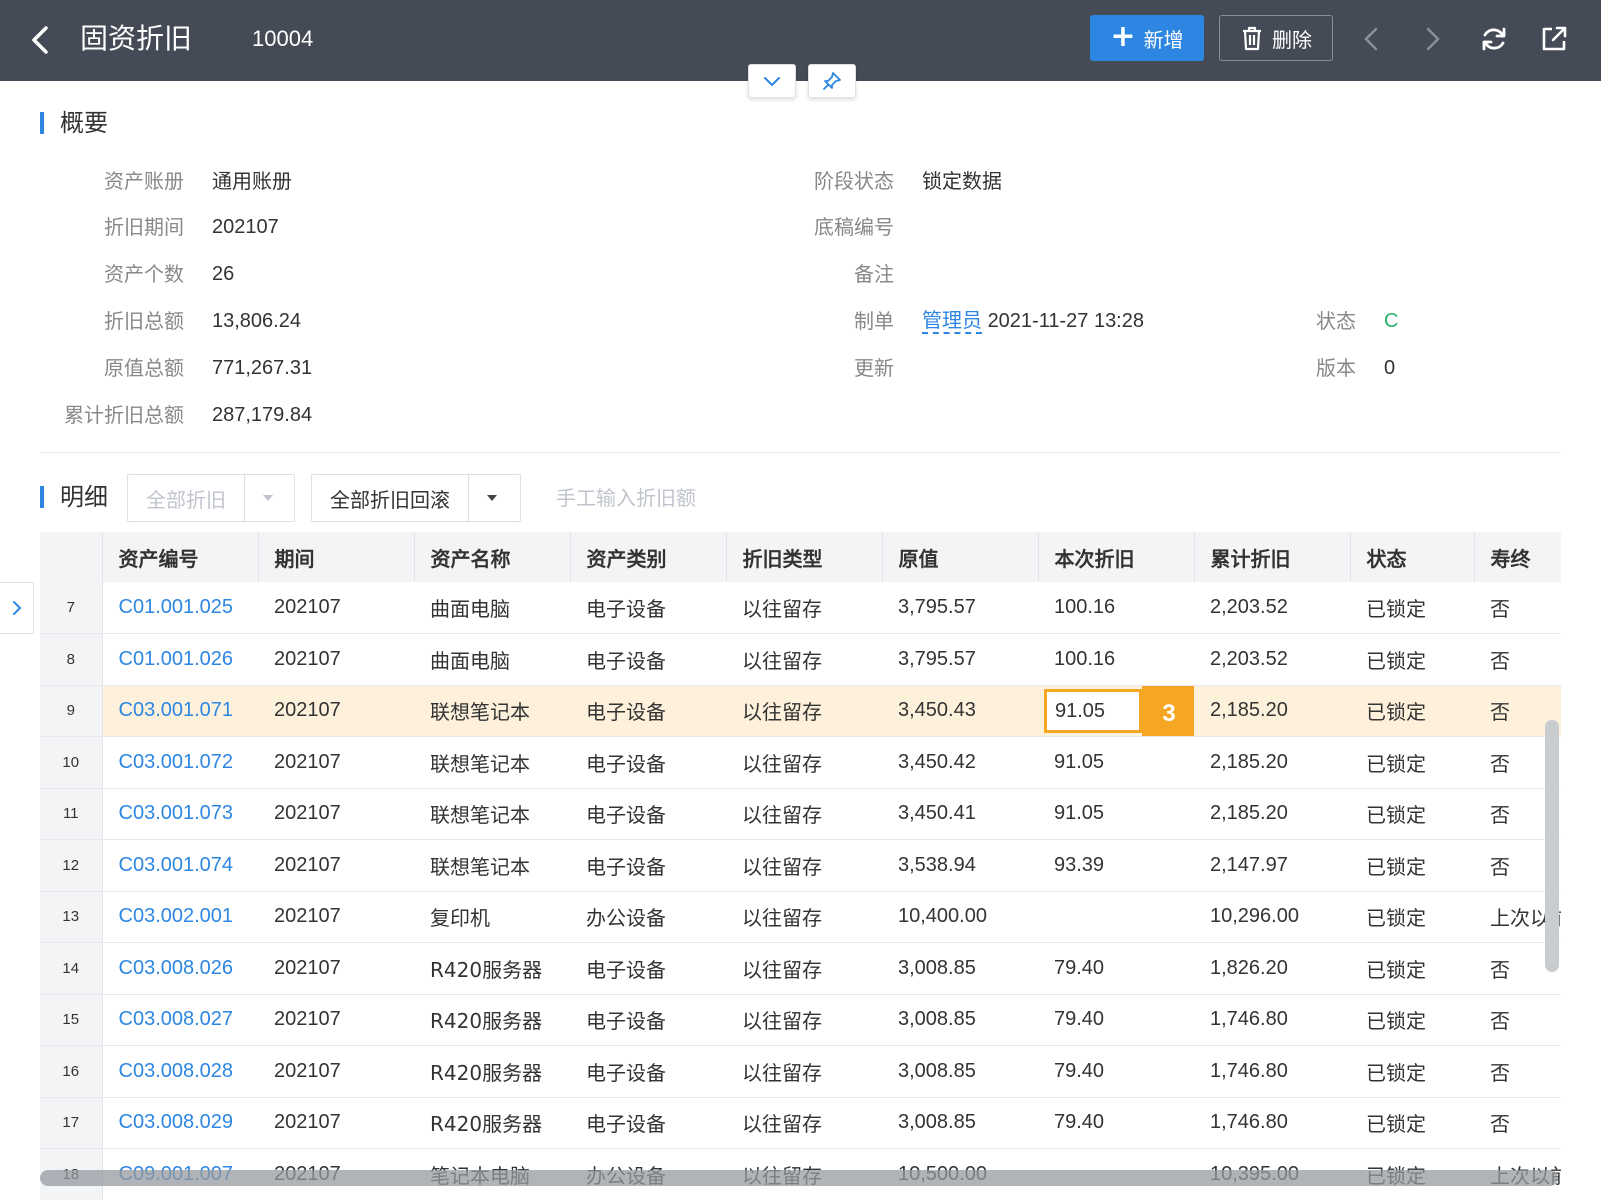 The height and width of the screenshot is (1200, 1601). I want to click on row-number: 13, so click(71, 917).